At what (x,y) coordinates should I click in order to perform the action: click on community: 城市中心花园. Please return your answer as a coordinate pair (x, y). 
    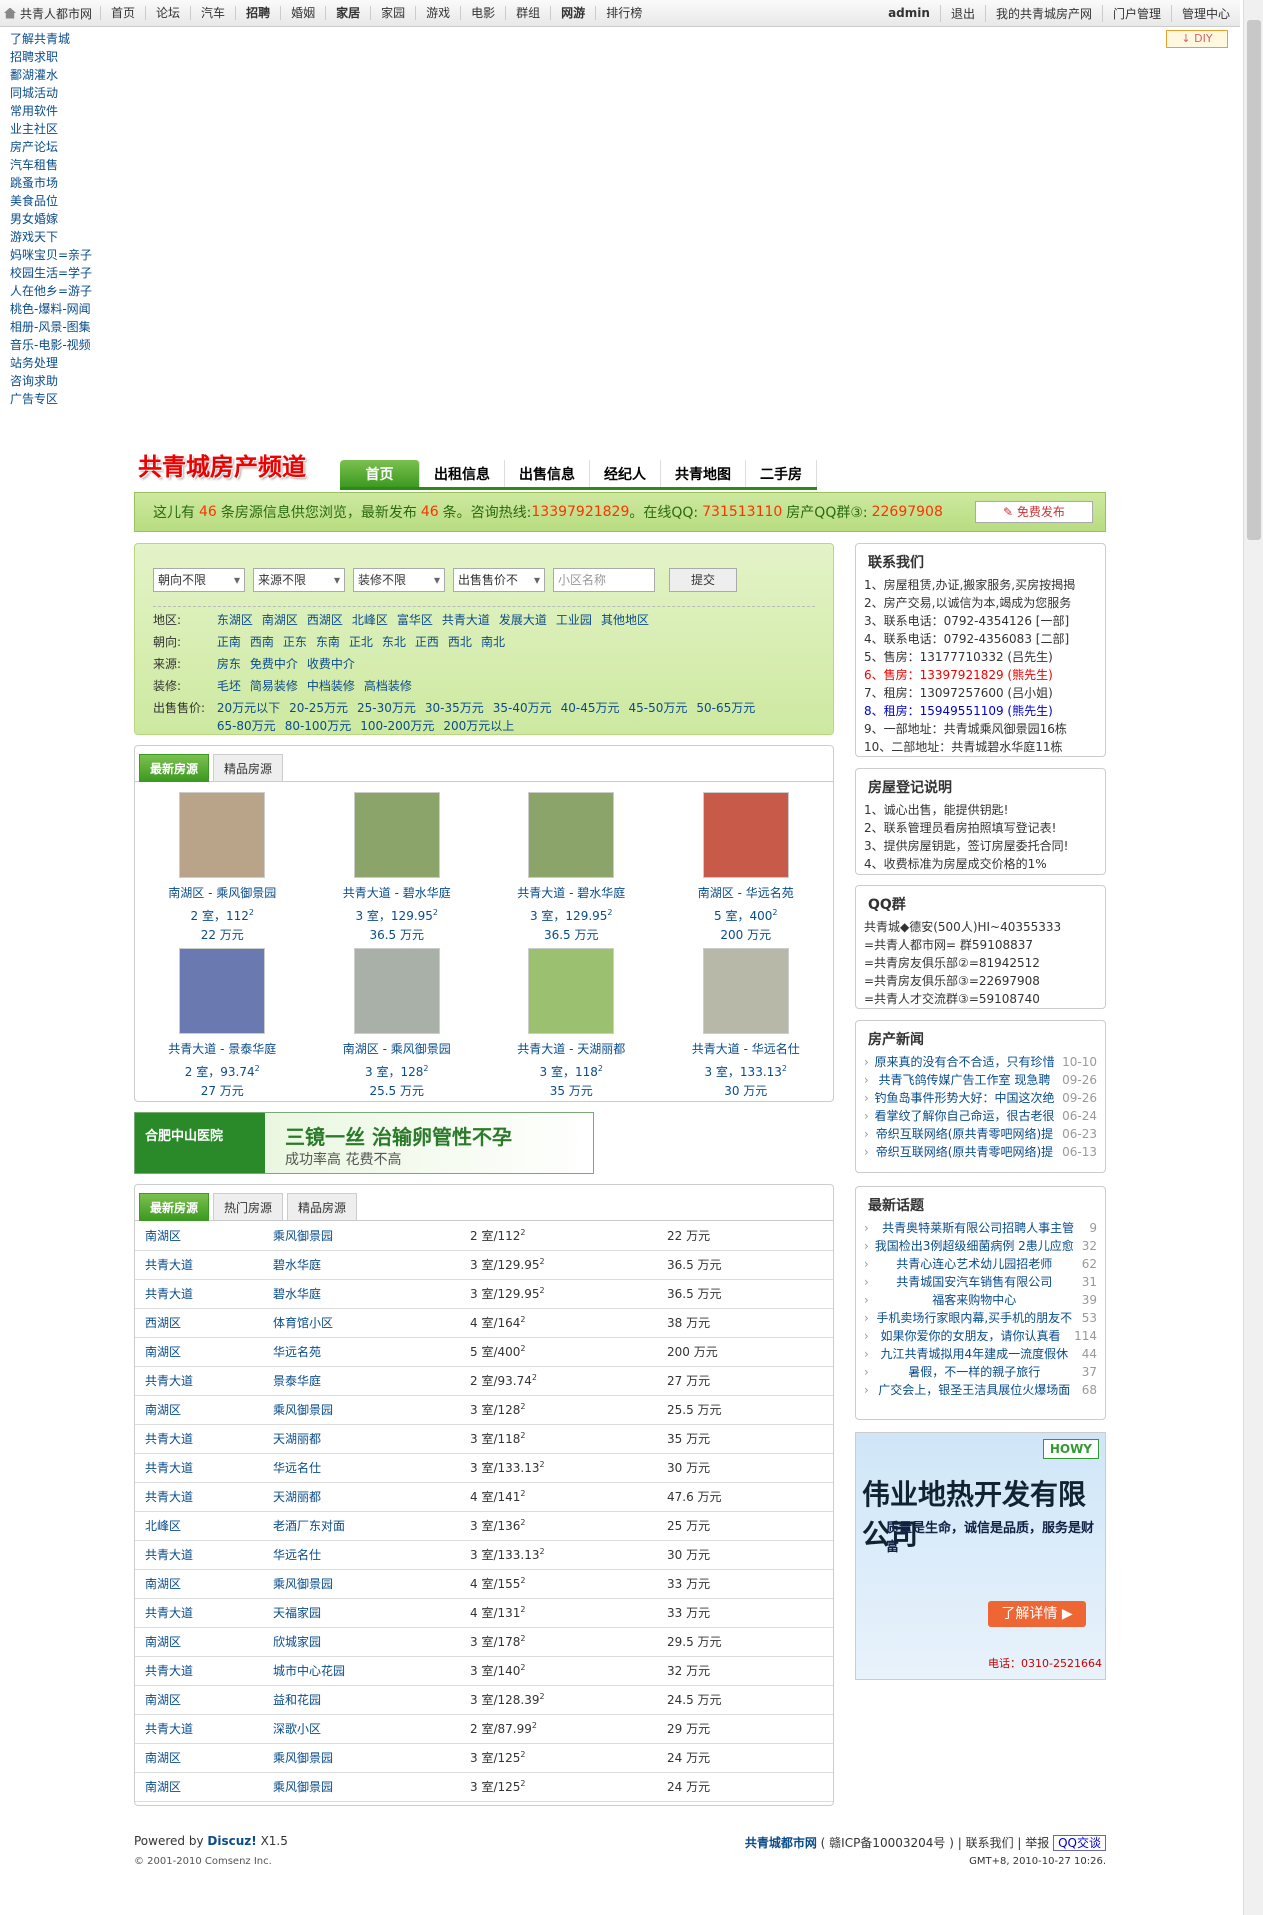
    Looking at the image, I should click on (309, 1671).